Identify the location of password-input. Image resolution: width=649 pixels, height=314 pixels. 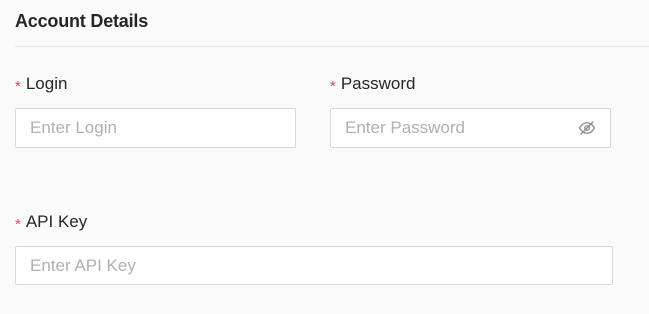
(470, 128).